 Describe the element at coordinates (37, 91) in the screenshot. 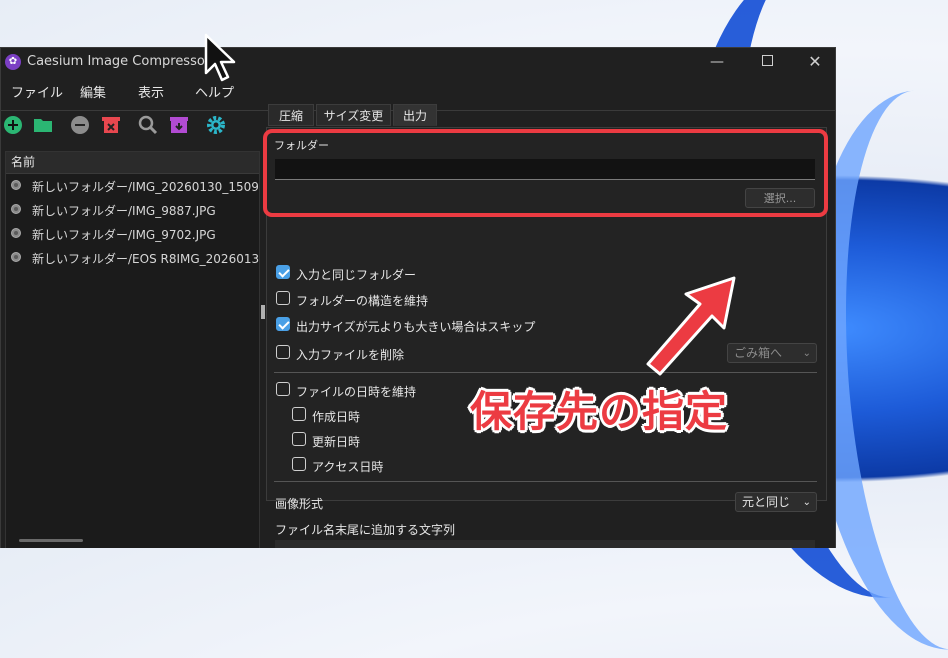

I see `menu-file: ファイル` at that location.